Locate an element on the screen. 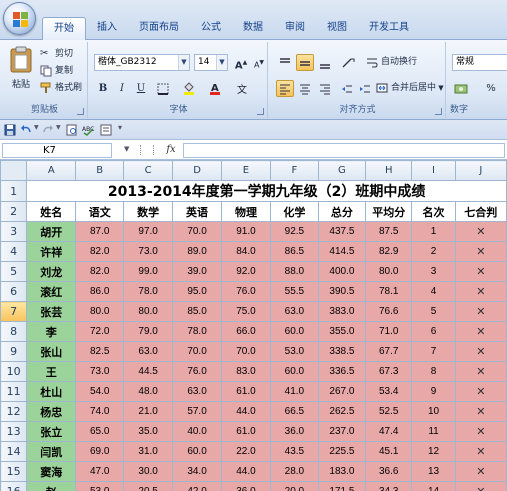  student-name-cell: 李 is located at coordinates (51, 331).